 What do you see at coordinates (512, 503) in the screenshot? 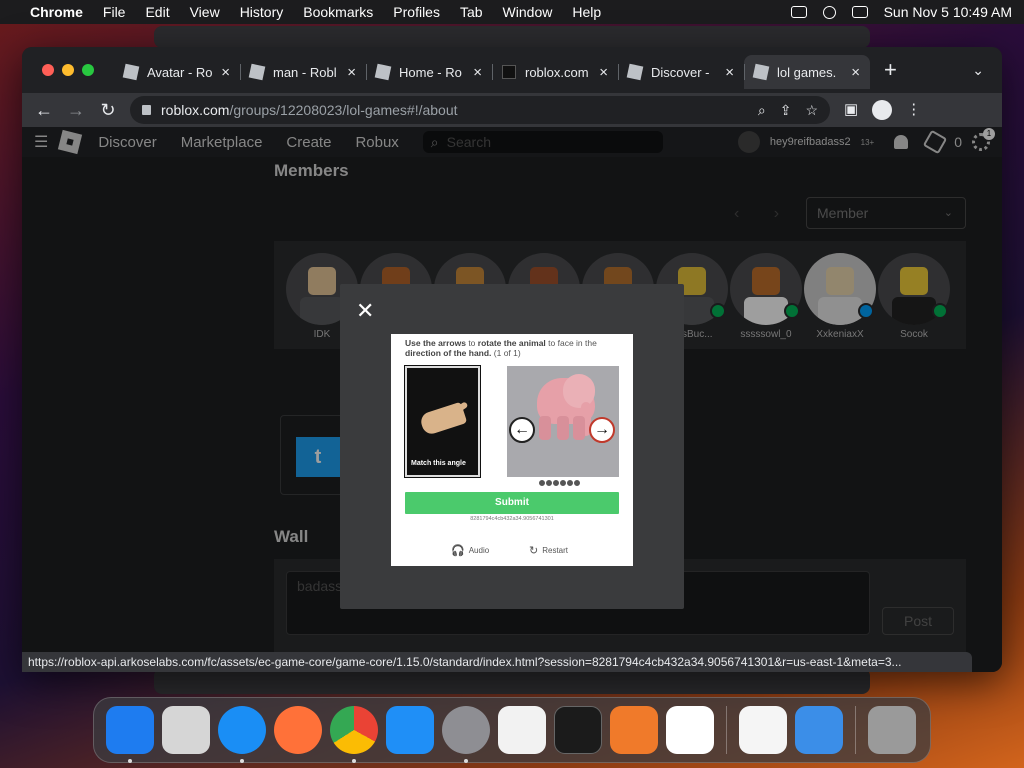
I see `submit-button: Submit` at bounding box center [512, 503].